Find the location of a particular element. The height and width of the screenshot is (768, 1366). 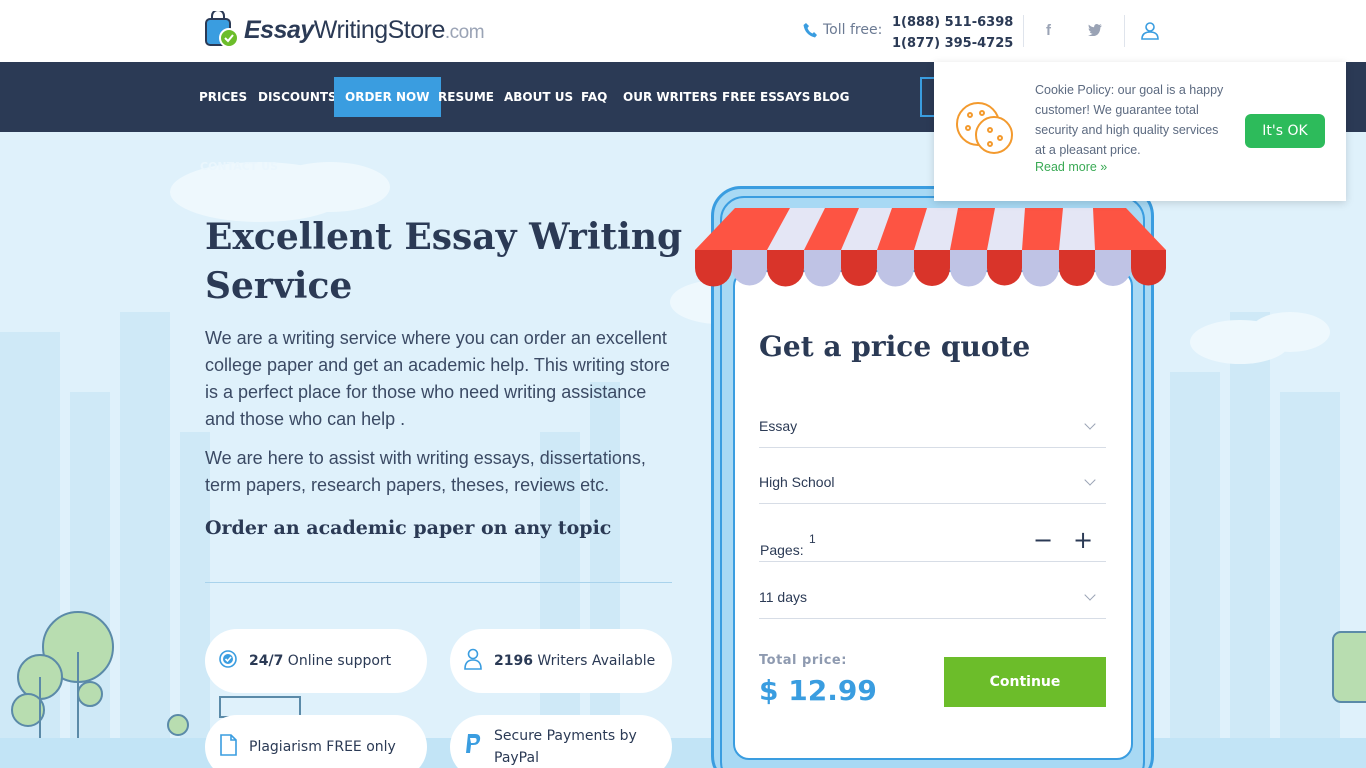

nav-contact-us-hidden: CONTACT US is located at coordinates (239, 166).